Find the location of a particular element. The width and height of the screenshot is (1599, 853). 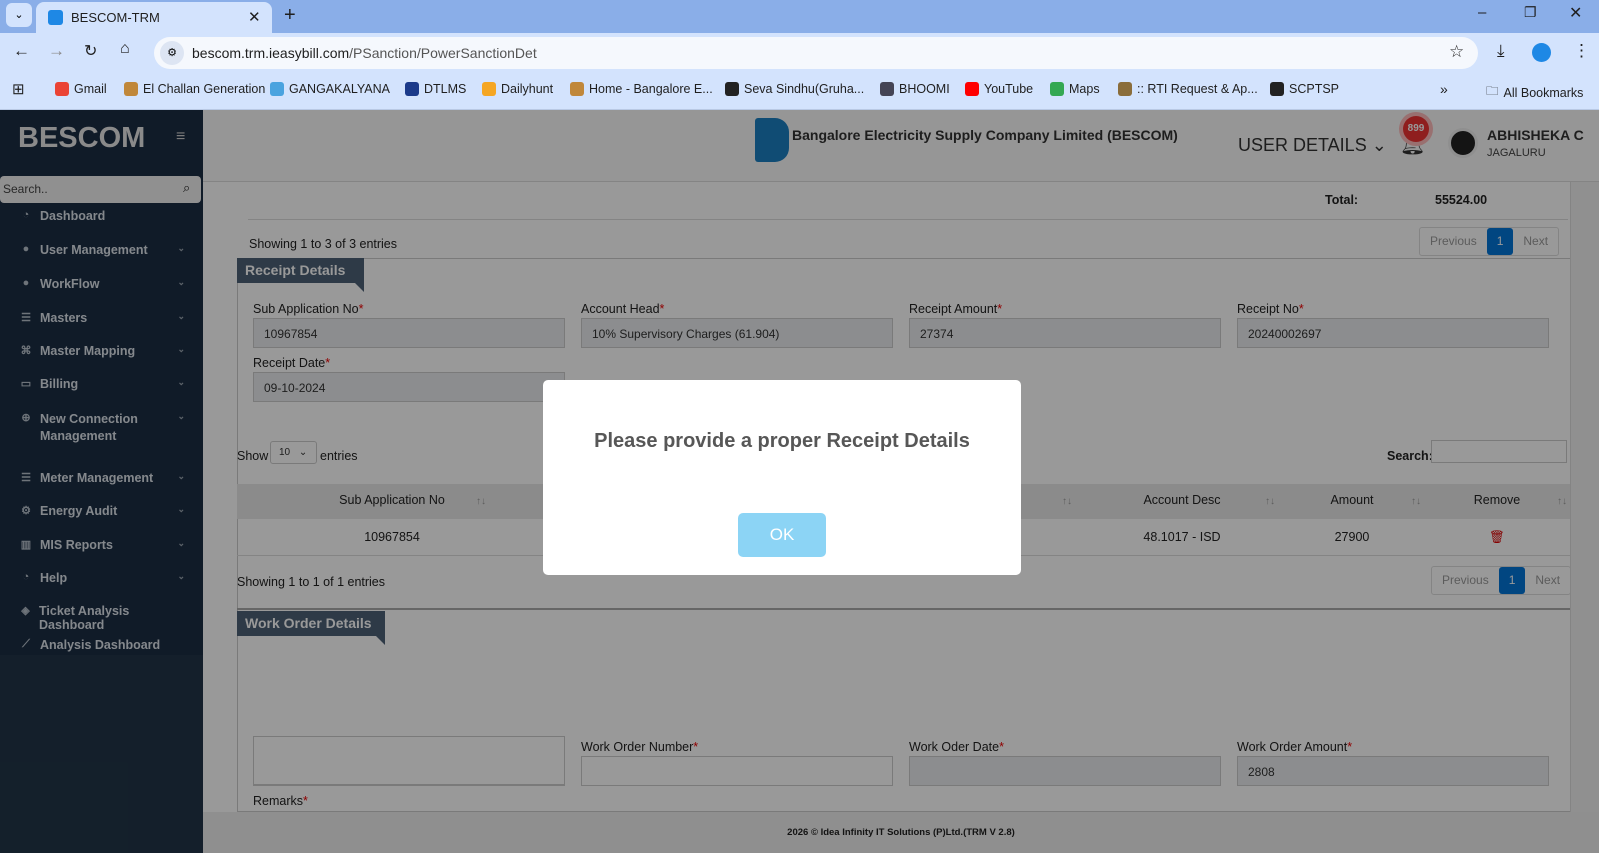

more-bookmarks-icon: » is located at coordinates (1444, 89).